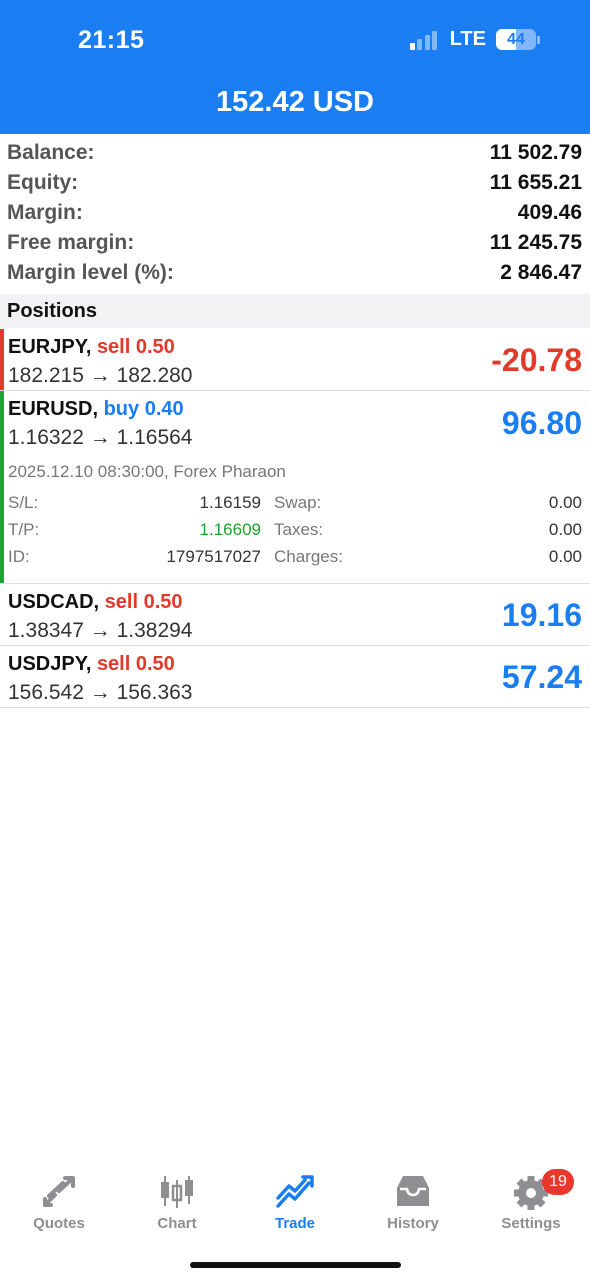 The width and height of the screenshot is (590, 1280). I want to click on swap-label: Swap:, so click(298, 502).